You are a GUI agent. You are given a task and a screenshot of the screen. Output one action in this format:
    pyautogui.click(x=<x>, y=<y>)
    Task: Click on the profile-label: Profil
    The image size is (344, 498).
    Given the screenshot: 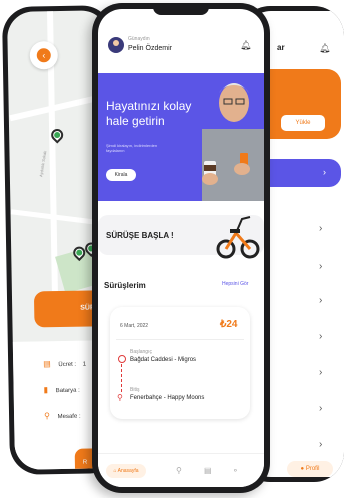 What is the action you would take?
    pyautogui.click(x=312, y=469)
    